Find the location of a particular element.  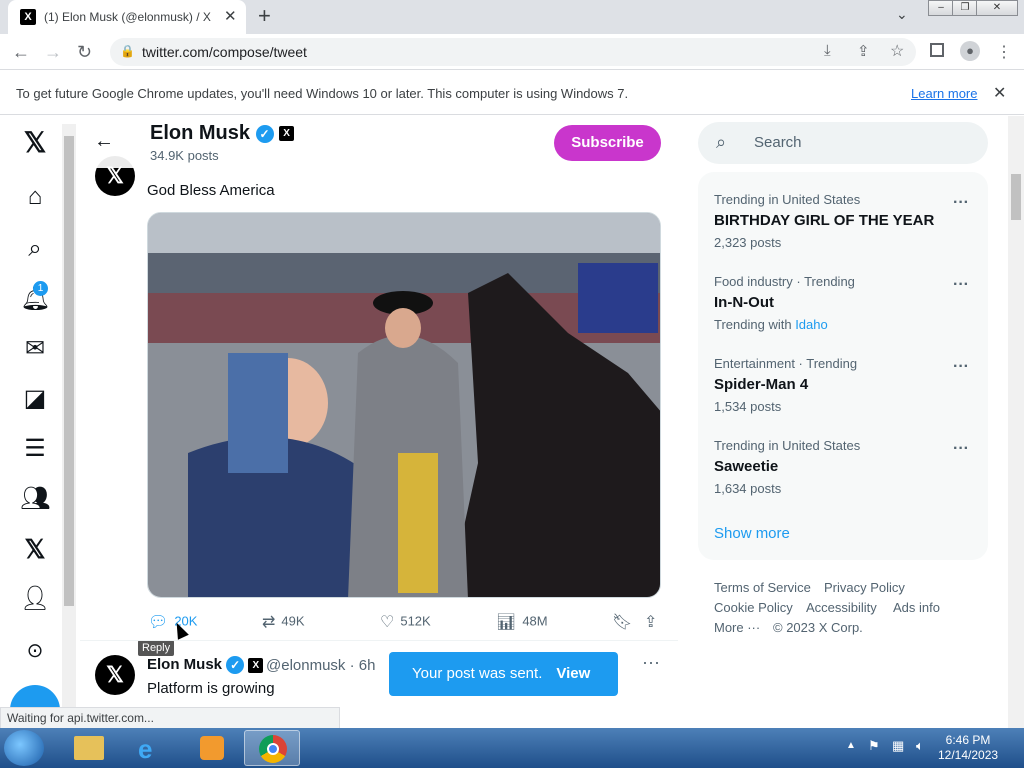

side-panel-icon is located at coordinates (937, 50).